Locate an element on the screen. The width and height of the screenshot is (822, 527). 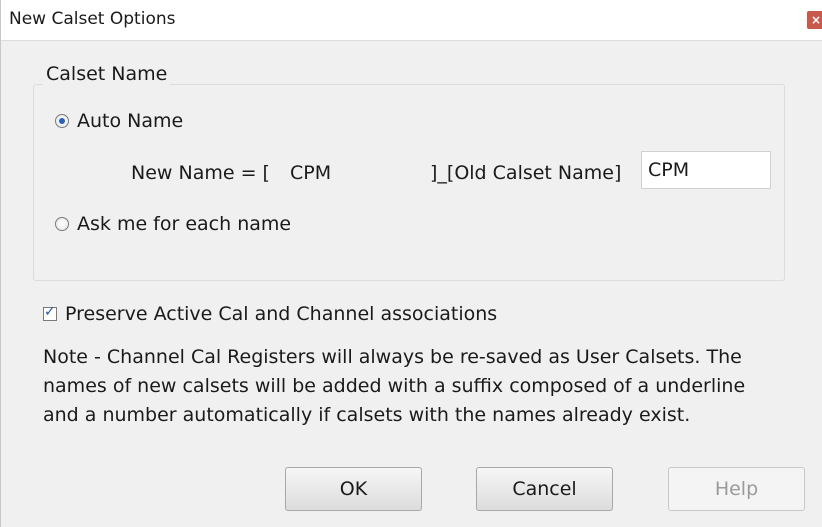
close-icon: × is located at coordinates (814, 20).